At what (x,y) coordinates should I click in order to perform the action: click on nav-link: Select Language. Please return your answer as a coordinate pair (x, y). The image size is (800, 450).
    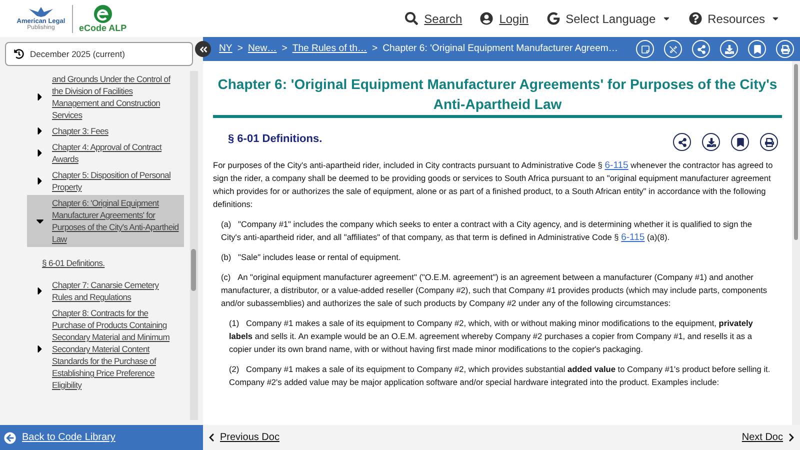
    Looking at the image, I should click on (608, 19).